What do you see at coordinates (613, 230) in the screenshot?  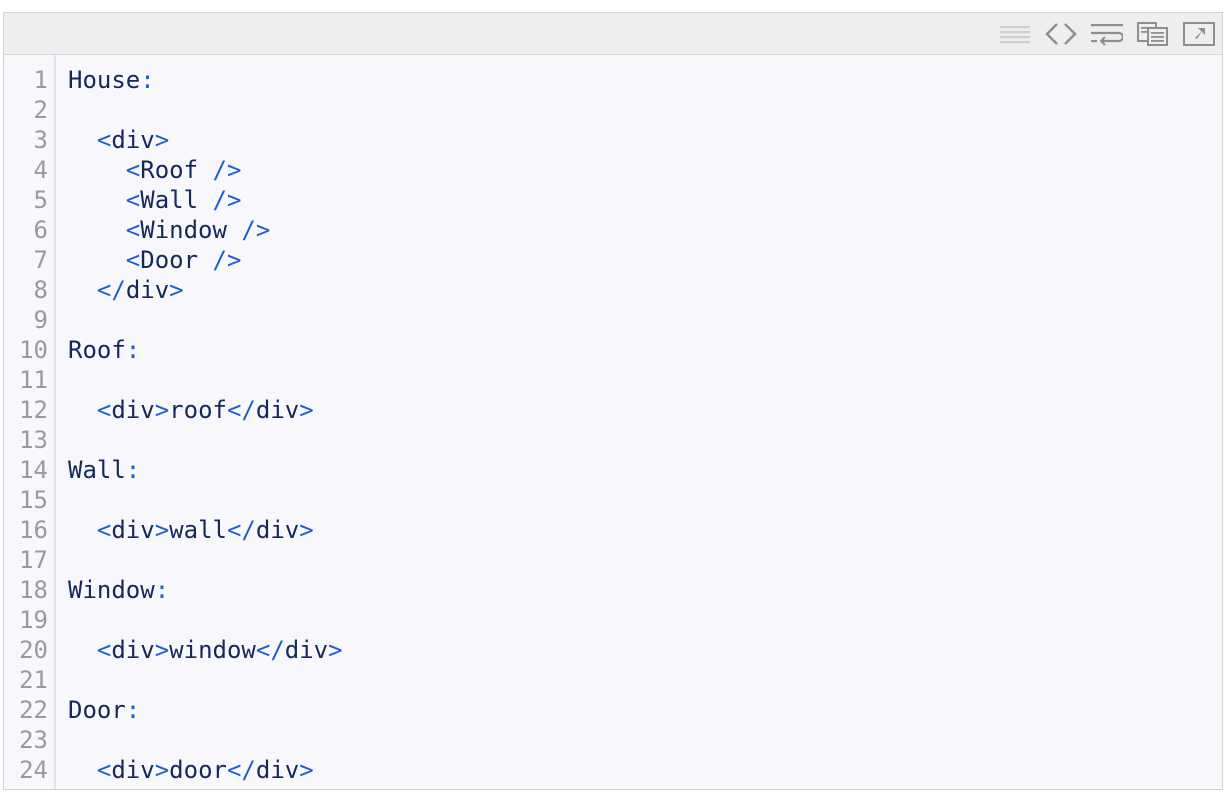 I see `code-line: 6 <Window />` at bounding box center [613, 230].